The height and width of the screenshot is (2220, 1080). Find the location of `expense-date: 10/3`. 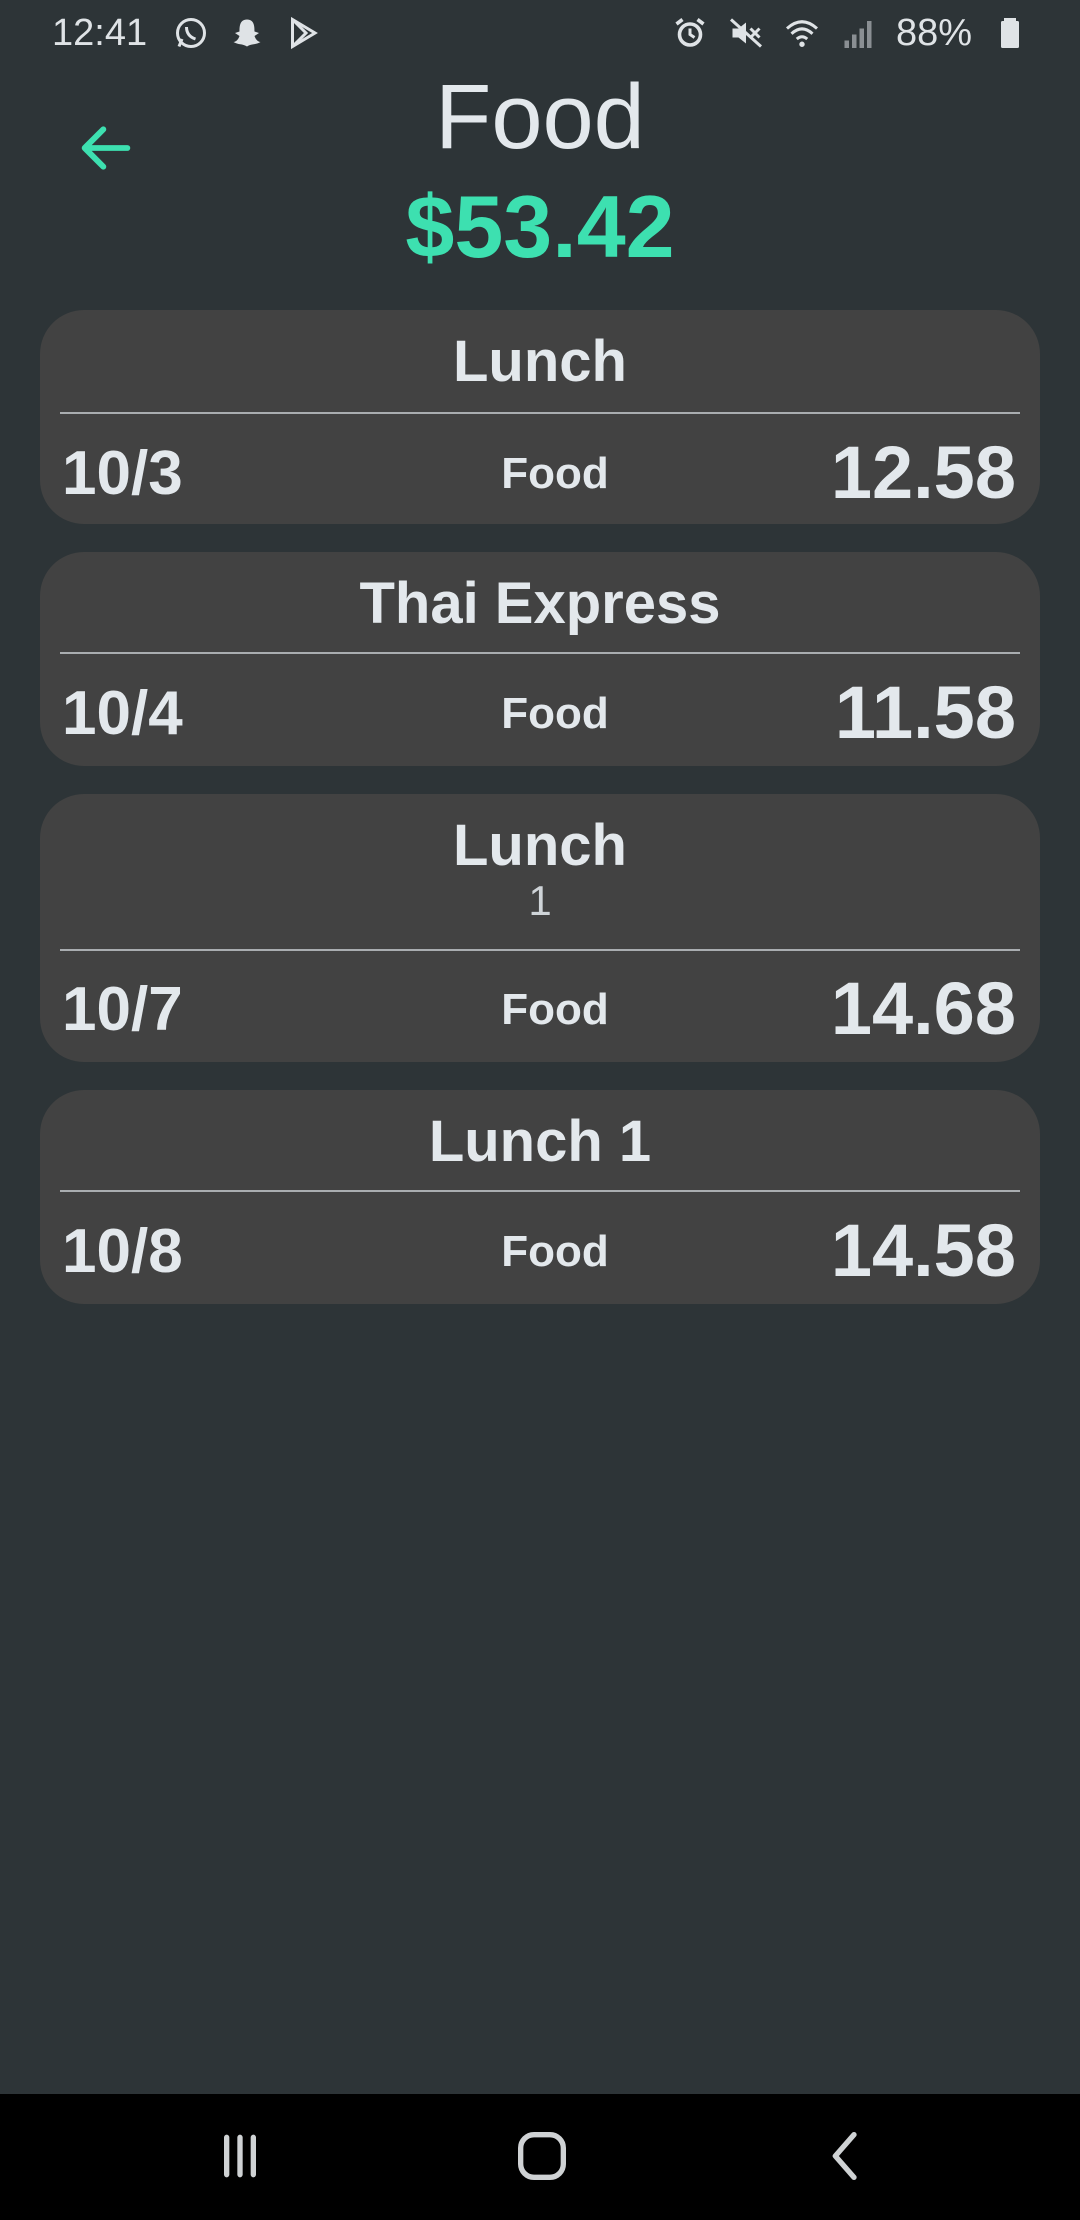

expense-date: 10/3 is located at coordinates (122, 473).